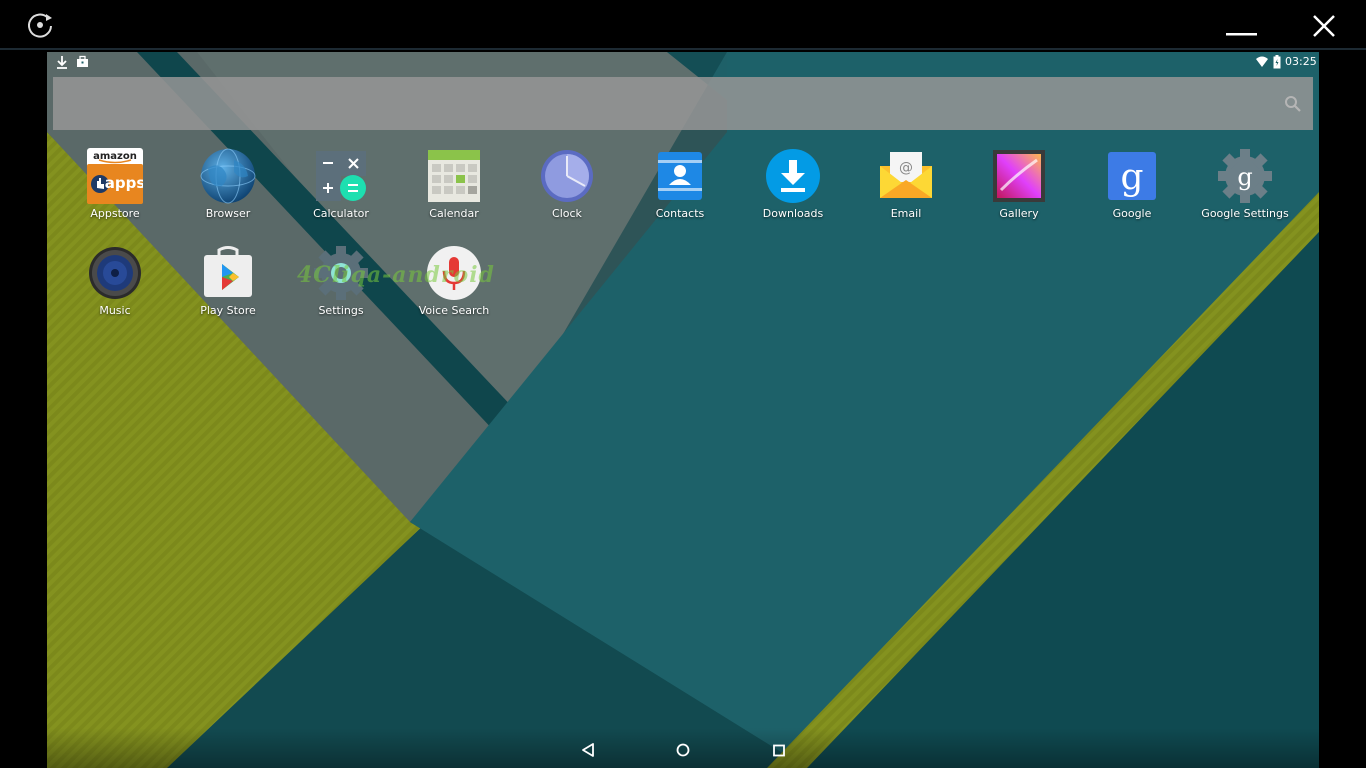 This screenshot has height=768, width=1366. What do you see at coordinates (1277, 62) in the screenshot?
I see `battery-icon` at bounding box center [1277, 62].